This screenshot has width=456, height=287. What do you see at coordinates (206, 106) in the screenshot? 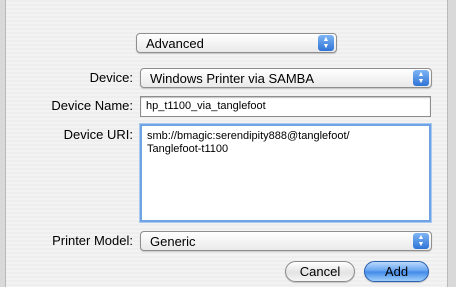
I see `device-name-value: hp_t1100_via_tanglefoot` at bounding box center [206, 106].